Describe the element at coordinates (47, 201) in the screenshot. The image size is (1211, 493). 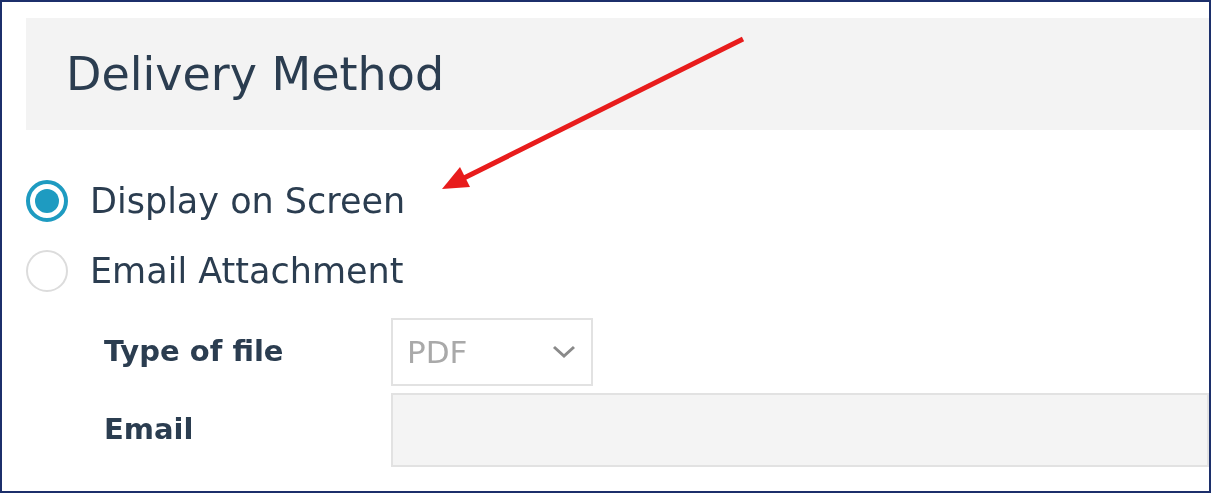
I see `radio-button` at that location.